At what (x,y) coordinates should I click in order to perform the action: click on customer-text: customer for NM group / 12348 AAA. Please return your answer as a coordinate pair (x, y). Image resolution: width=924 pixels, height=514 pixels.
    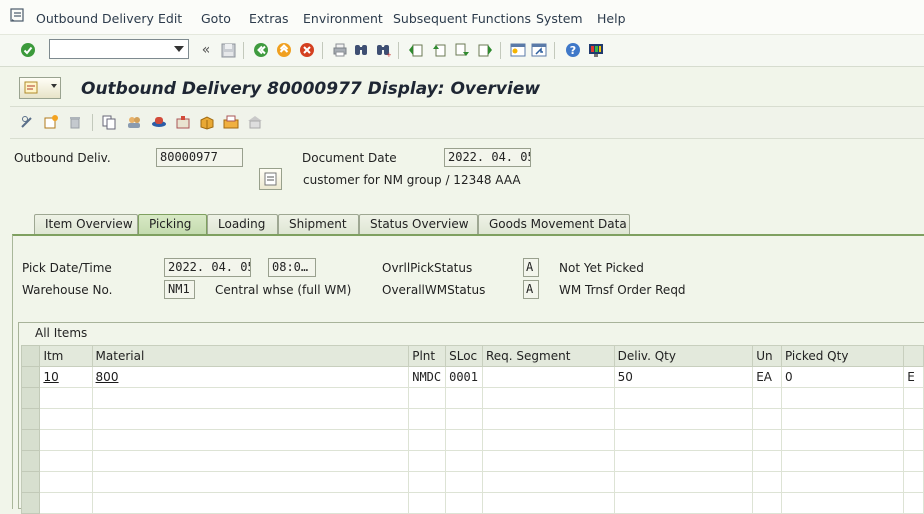
    Looking at the image, I should click on (412, 180).